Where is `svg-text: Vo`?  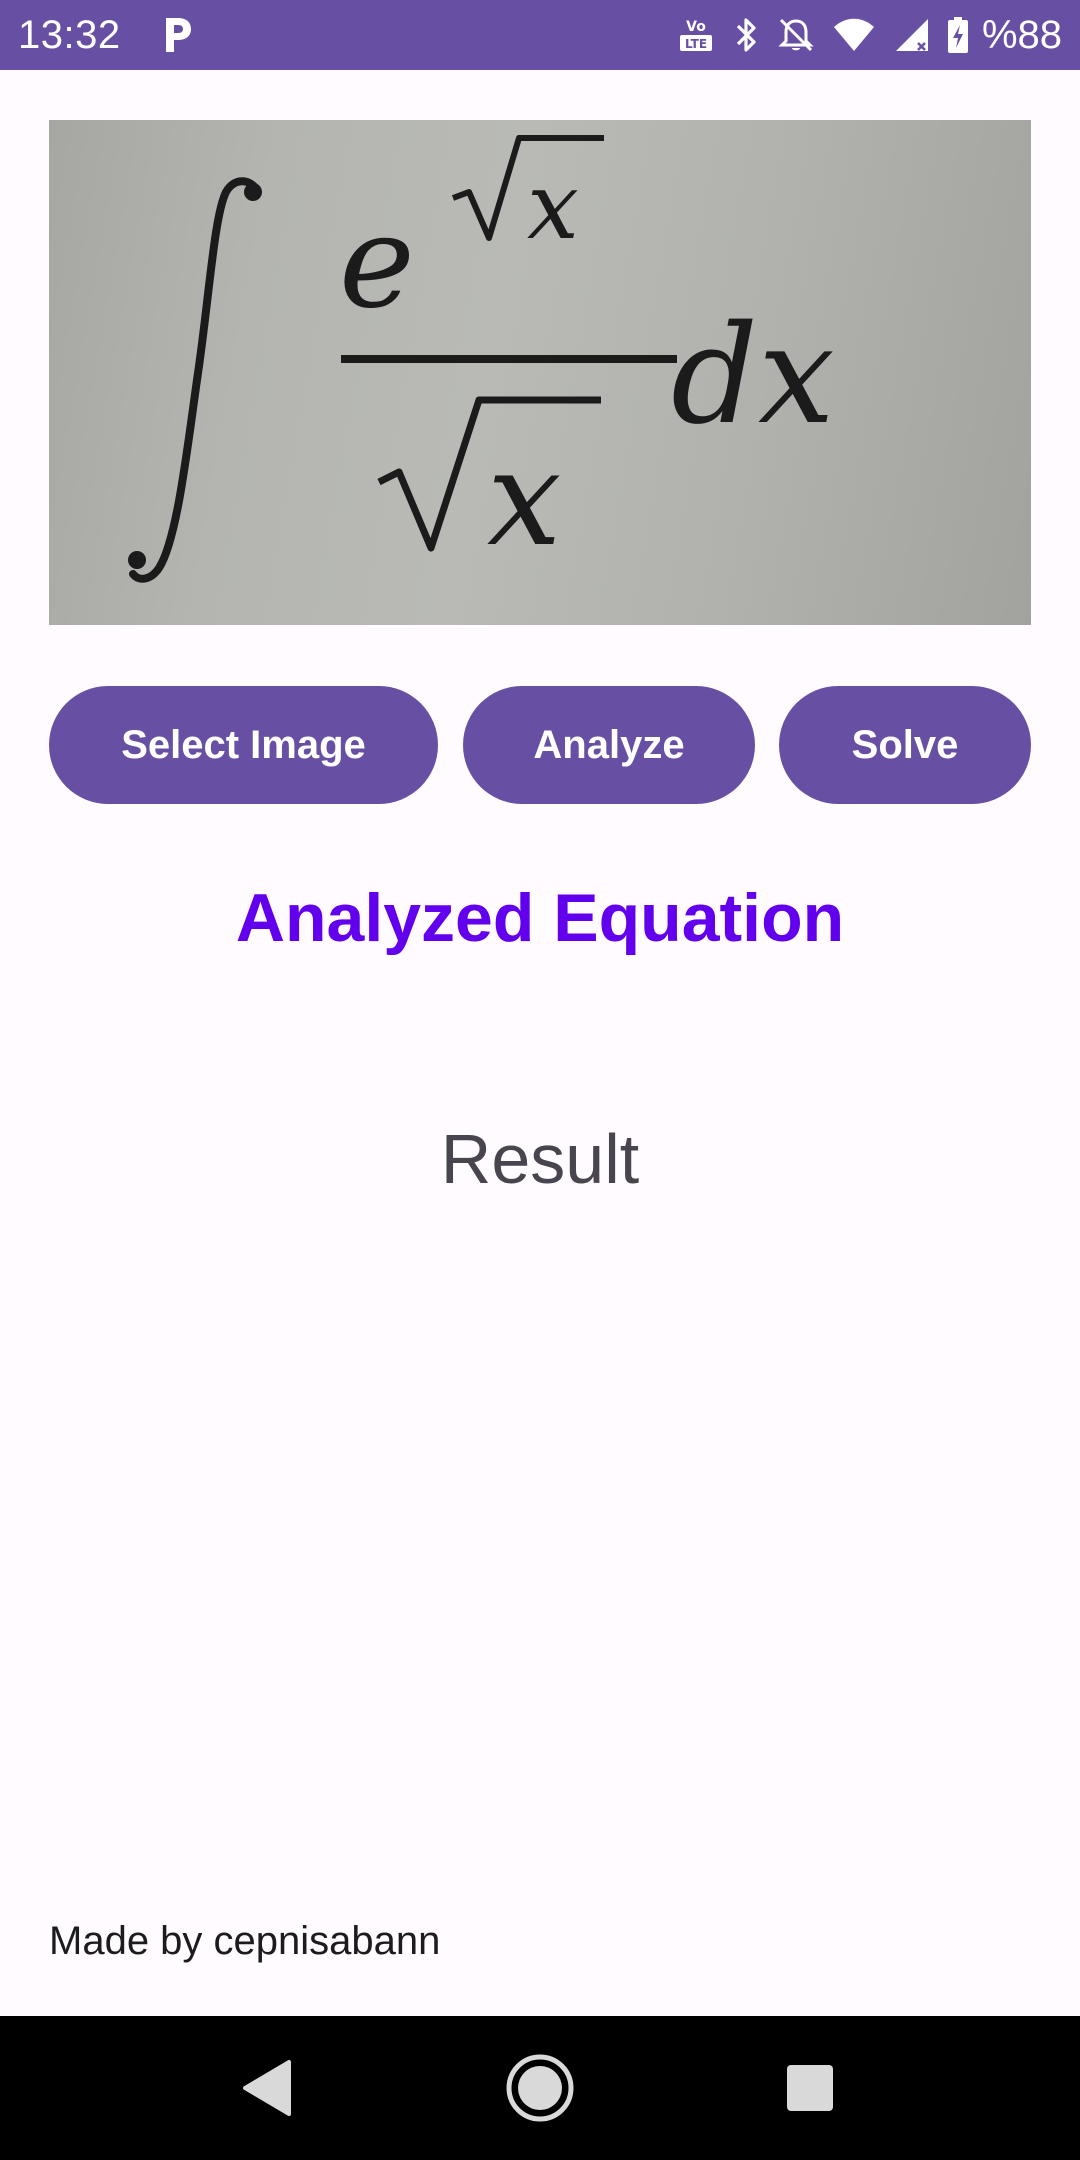 svg-text: Vo is located at coordinates (696, 27).